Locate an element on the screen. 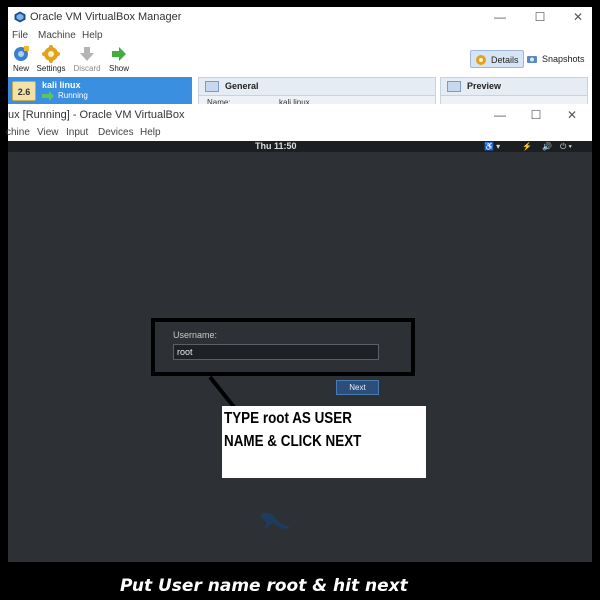 This screenshot has height=600, width=600. callout-line-1: TYPE root AS USER is located at coordinates (288, 418).